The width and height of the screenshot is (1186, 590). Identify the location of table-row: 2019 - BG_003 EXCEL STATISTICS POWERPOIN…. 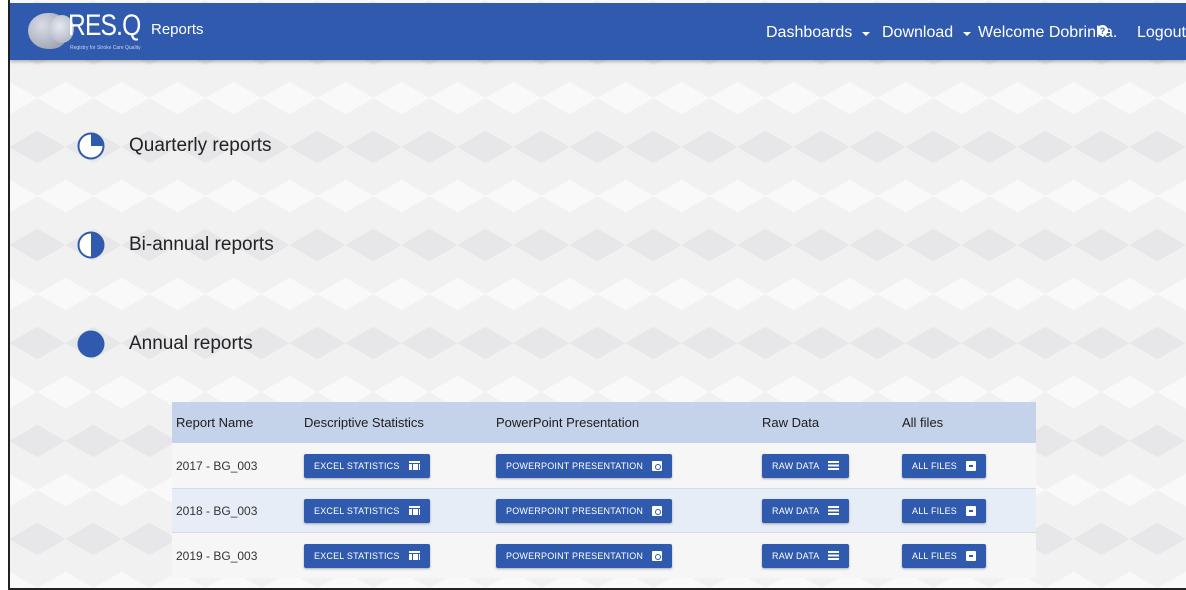
(604, 555).